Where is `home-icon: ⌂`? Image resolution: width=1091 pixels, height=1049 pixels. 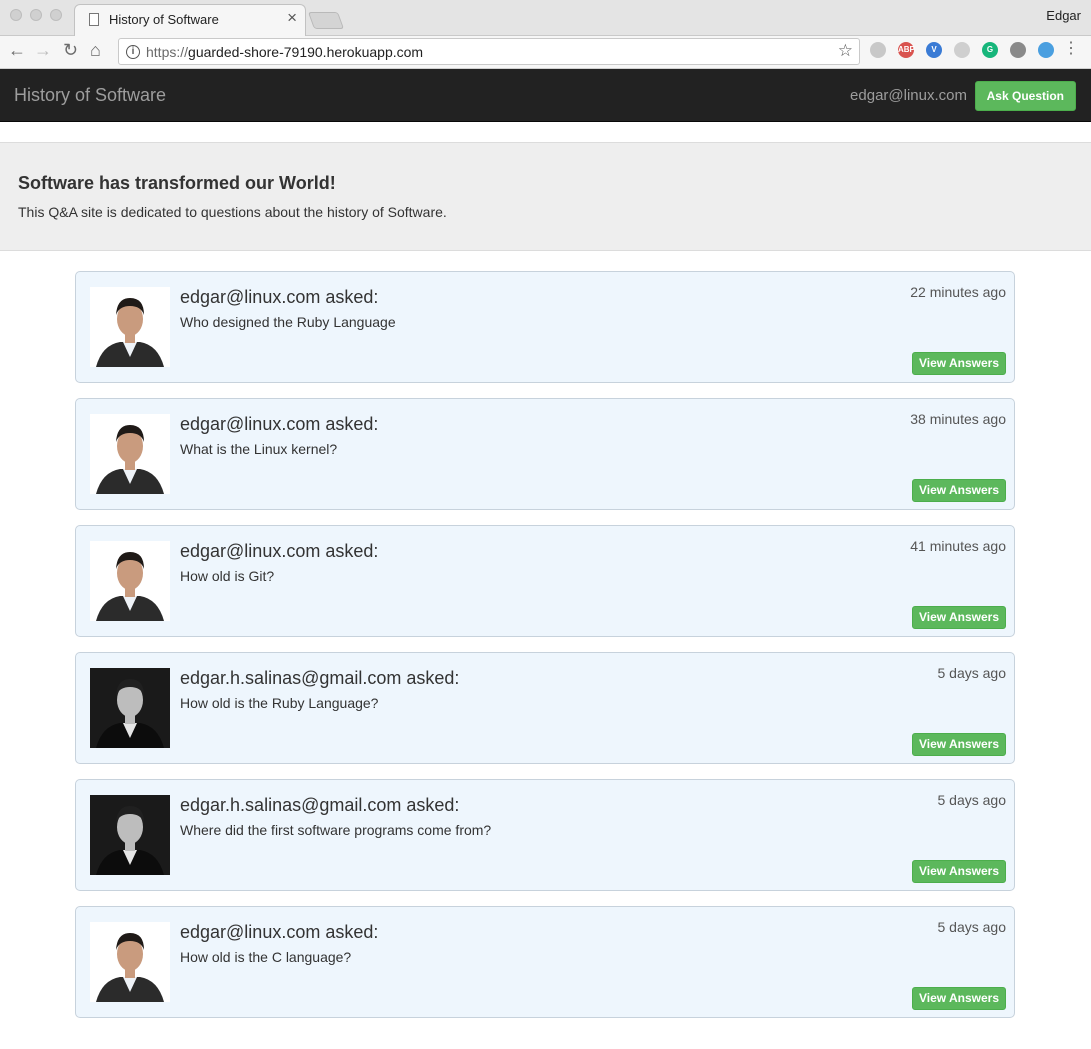 home-icon: ⌂ is located at coordinates (95, 50).